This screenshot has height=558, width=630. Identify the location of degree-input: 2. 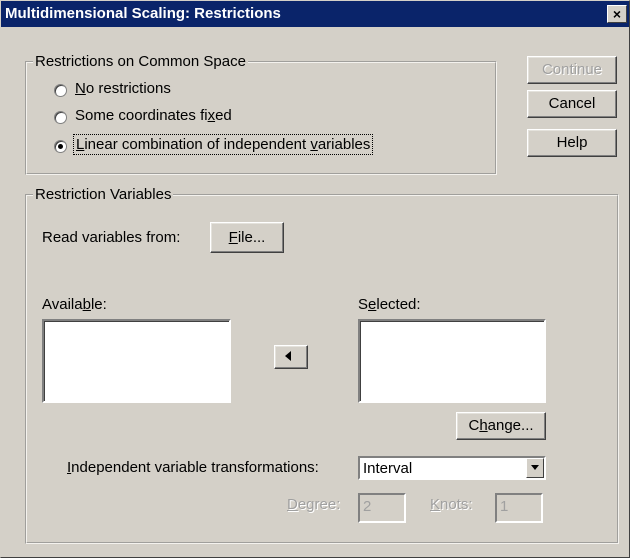
(382, 508).